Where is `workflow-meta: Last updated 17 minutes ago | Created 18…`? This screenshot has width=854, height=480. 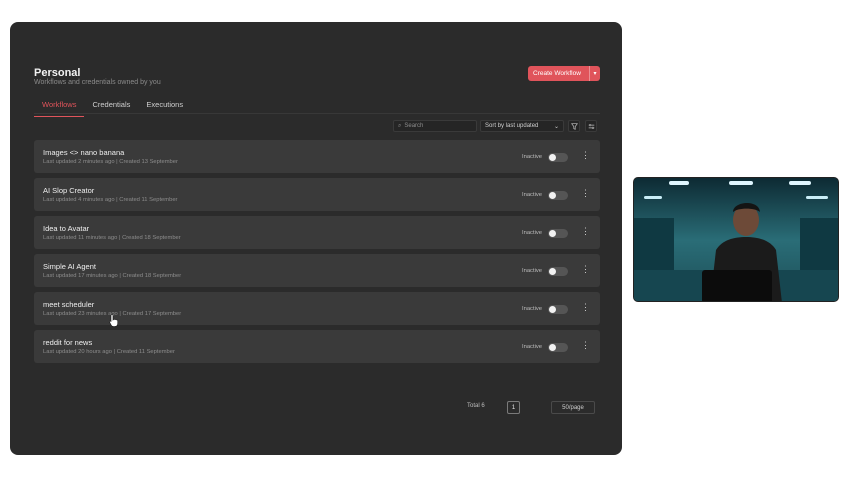 workflow-meta: Last updated 17 minutes ago | Created 18… is located at coordinates (112, 276).